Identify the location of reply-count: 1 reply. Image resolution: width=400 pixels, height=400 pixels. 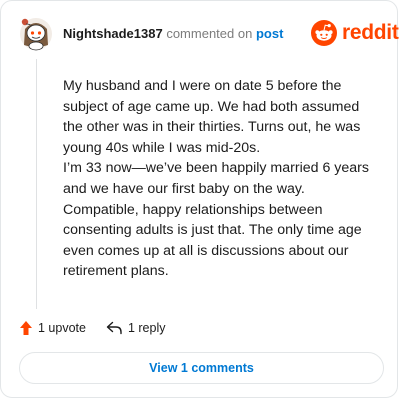
(146, 328).